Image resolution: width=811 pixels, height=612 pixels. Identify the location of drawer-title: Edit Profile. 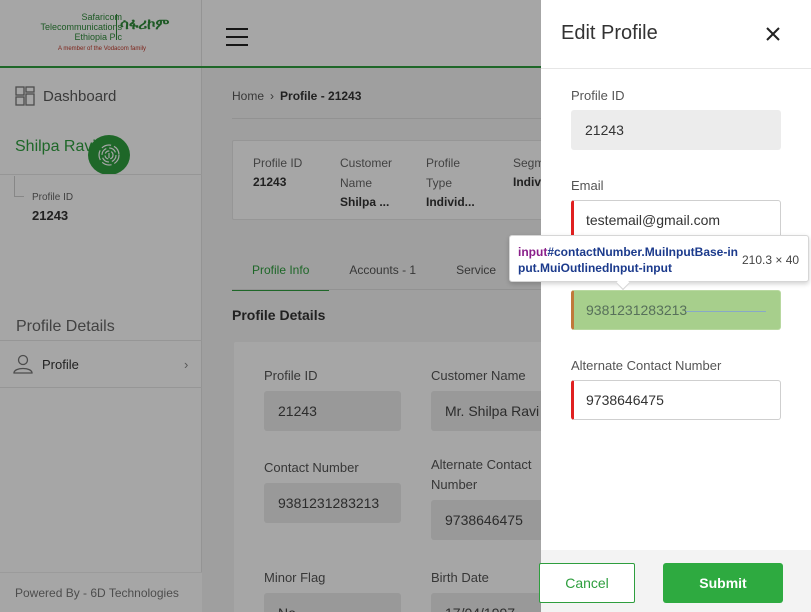
(609, 33).